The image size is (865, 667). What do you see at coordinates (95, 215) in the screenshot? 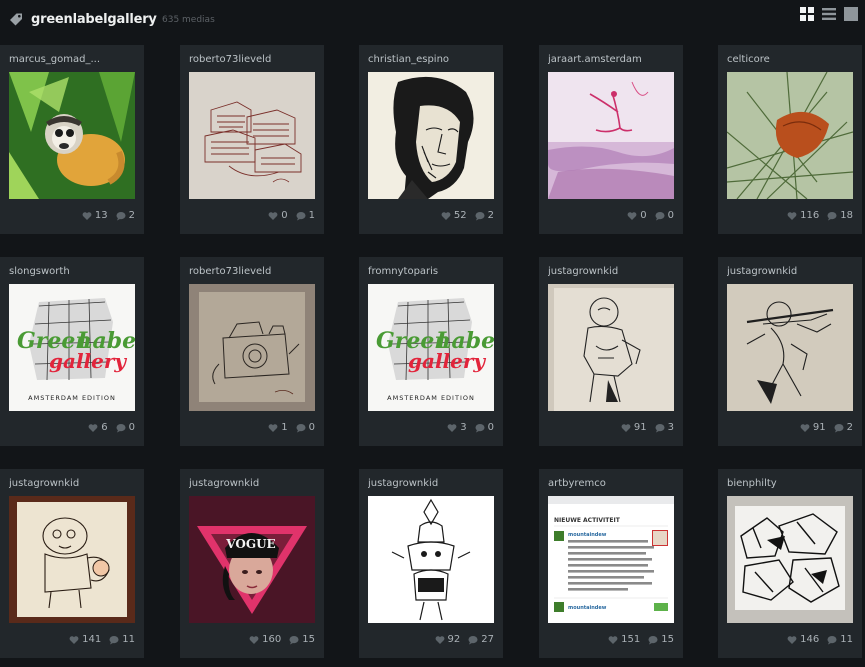
I see `likes: 13` at bounding box center [95, 215].